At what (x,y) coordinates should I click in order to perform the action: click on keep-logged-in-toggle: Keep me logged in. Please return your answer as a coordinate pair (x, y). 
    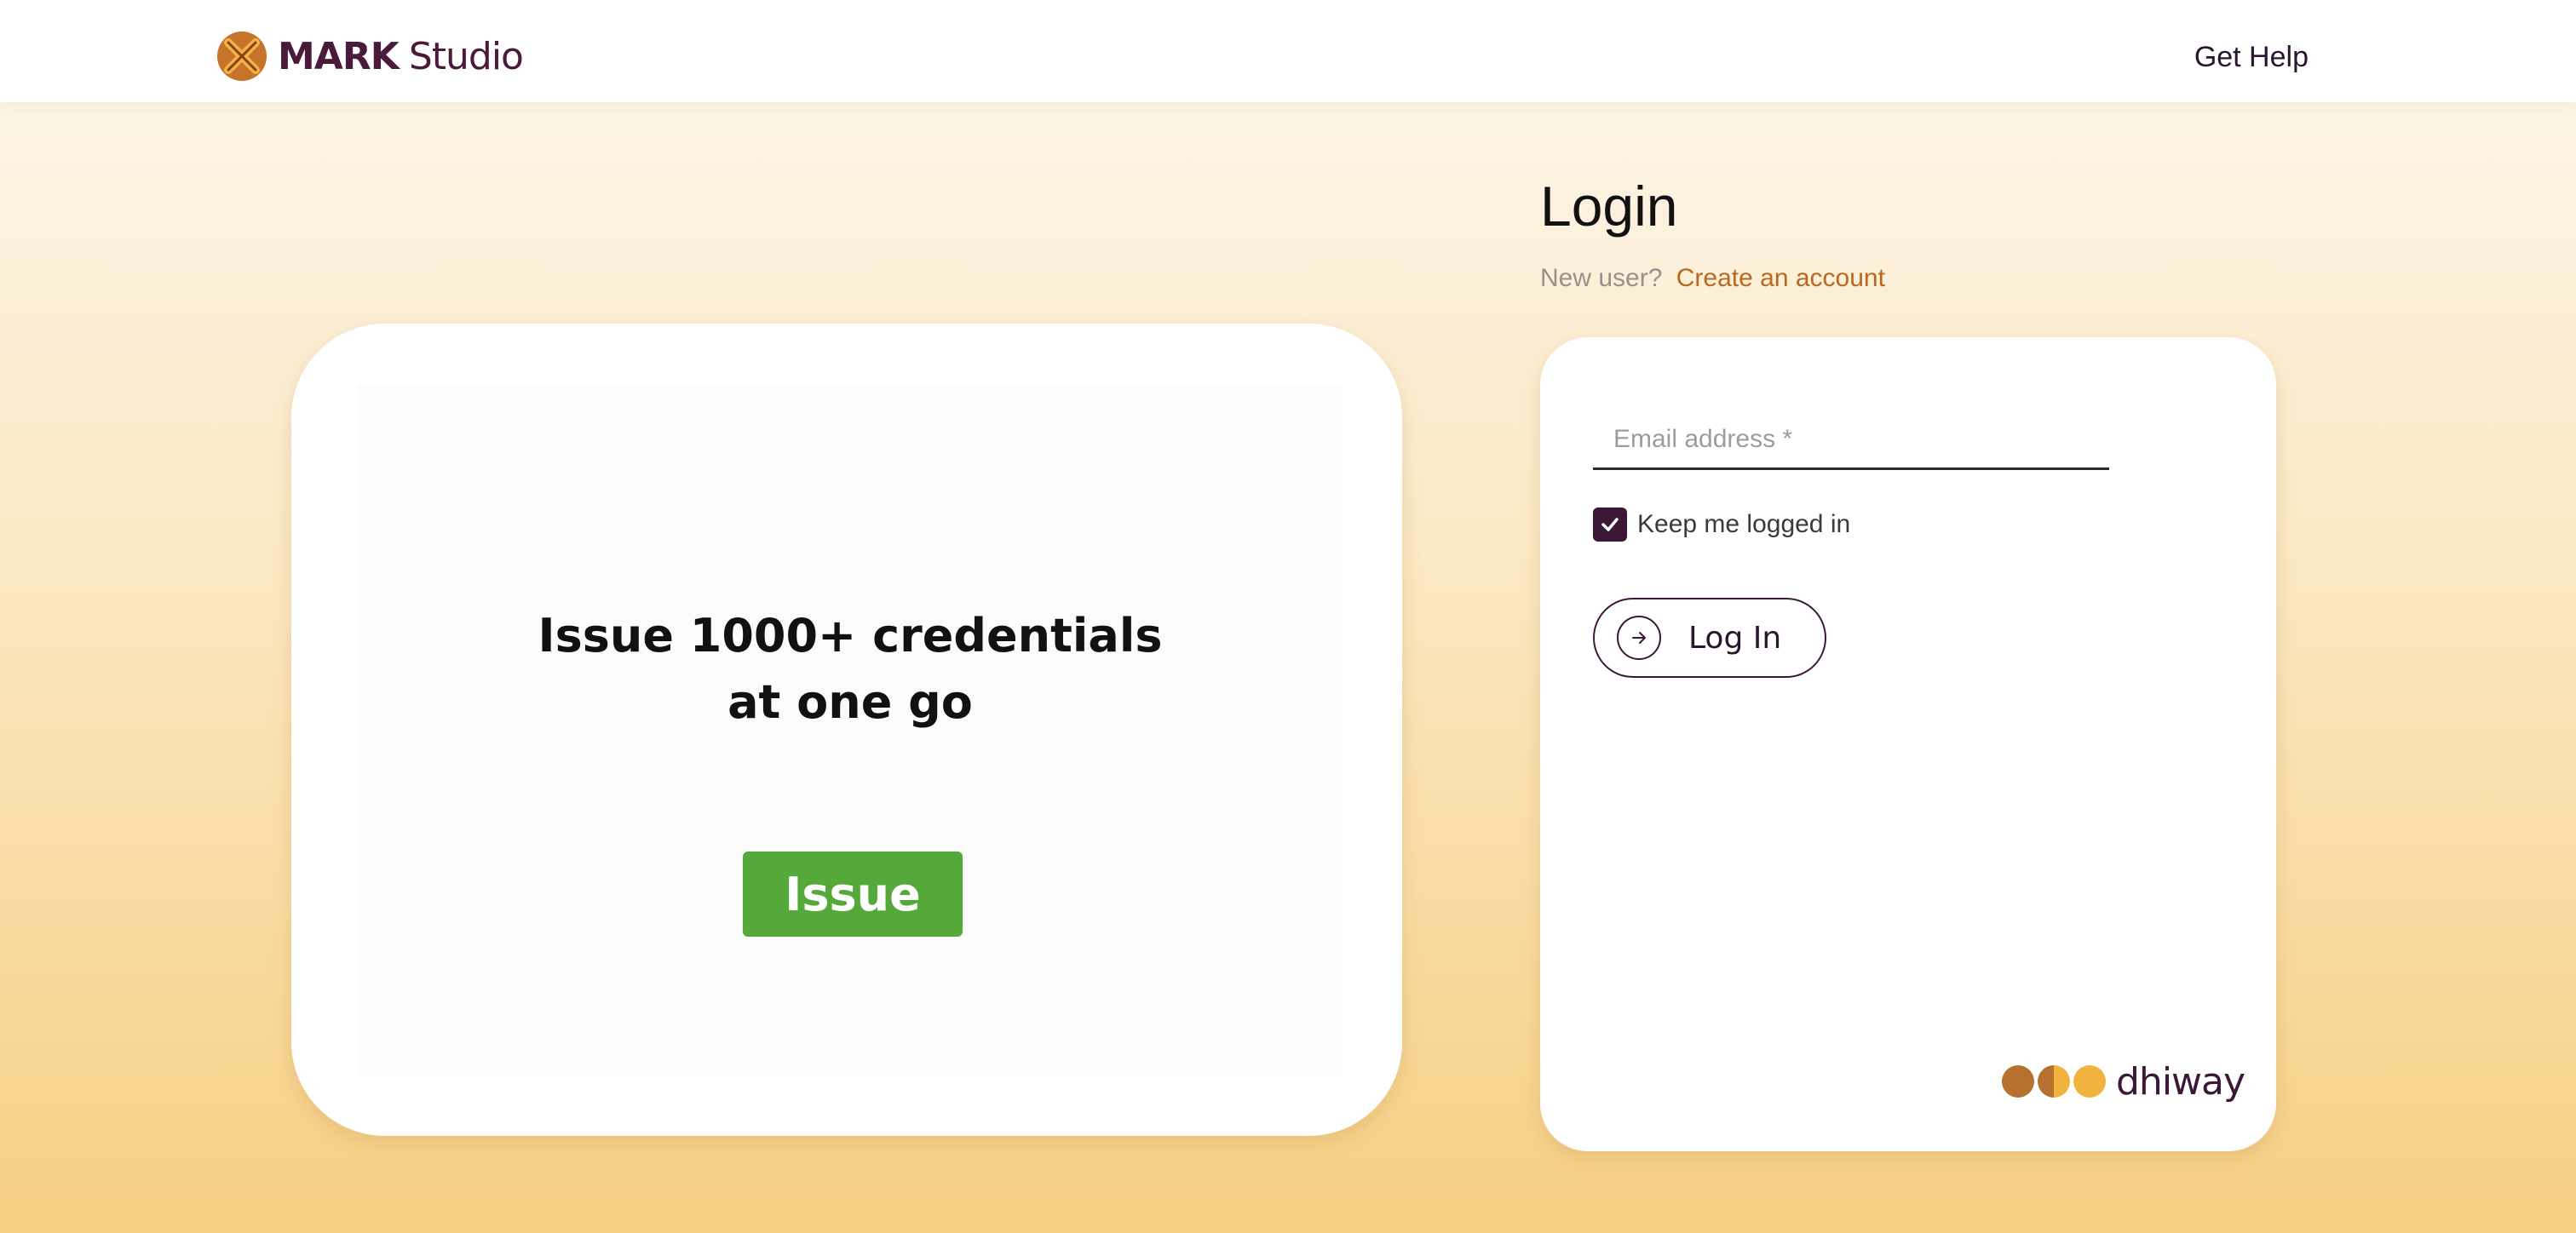
    Looking at the image, I should click on (1722, 525).